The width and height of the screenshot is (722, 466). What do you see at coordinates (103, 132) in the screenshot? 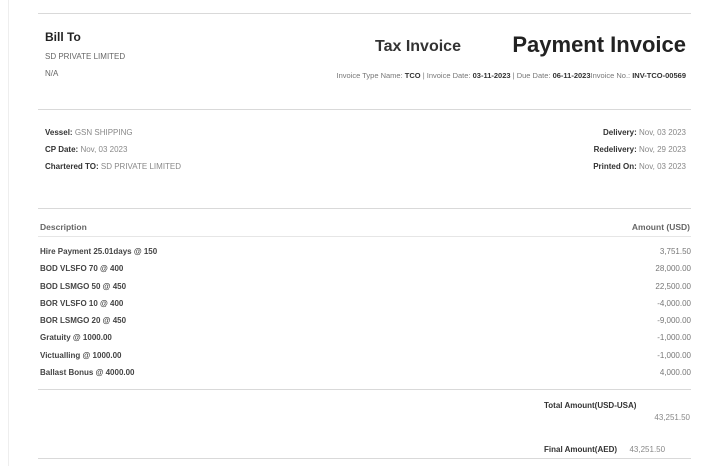
I see `vessel-value: GSN SHIPPING` at bounding box center [103, 132].